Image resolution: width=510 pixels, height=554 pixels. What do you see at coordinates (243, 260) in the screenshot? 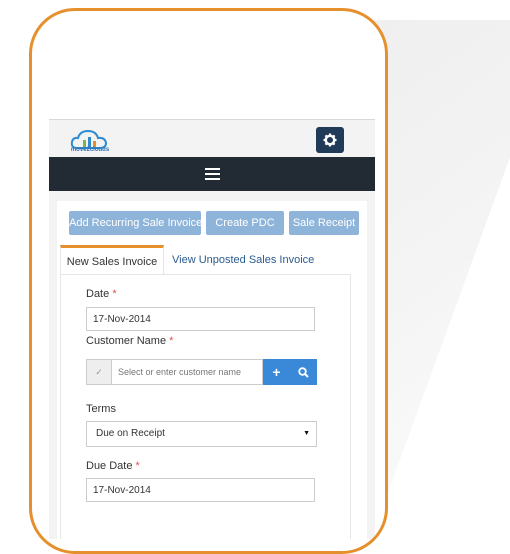
I see `tab-view-unposted-sales-invoice: View Unposted Sales Invoice` at bounding box center [243, 260].